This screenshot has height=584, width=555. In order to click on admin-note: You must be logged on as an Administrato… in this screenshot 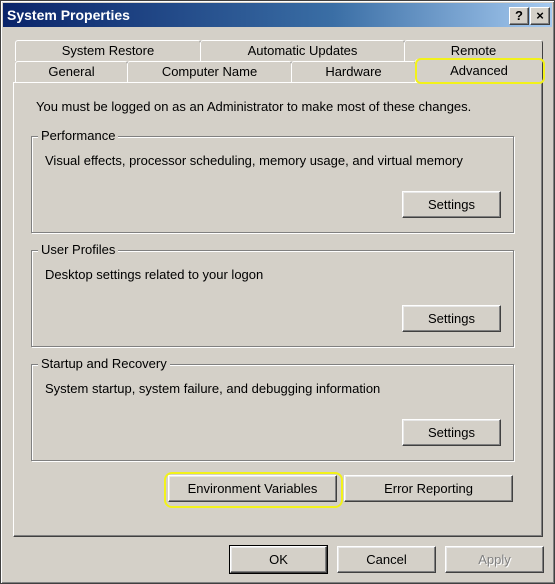, I will do `click(254, 106)`.